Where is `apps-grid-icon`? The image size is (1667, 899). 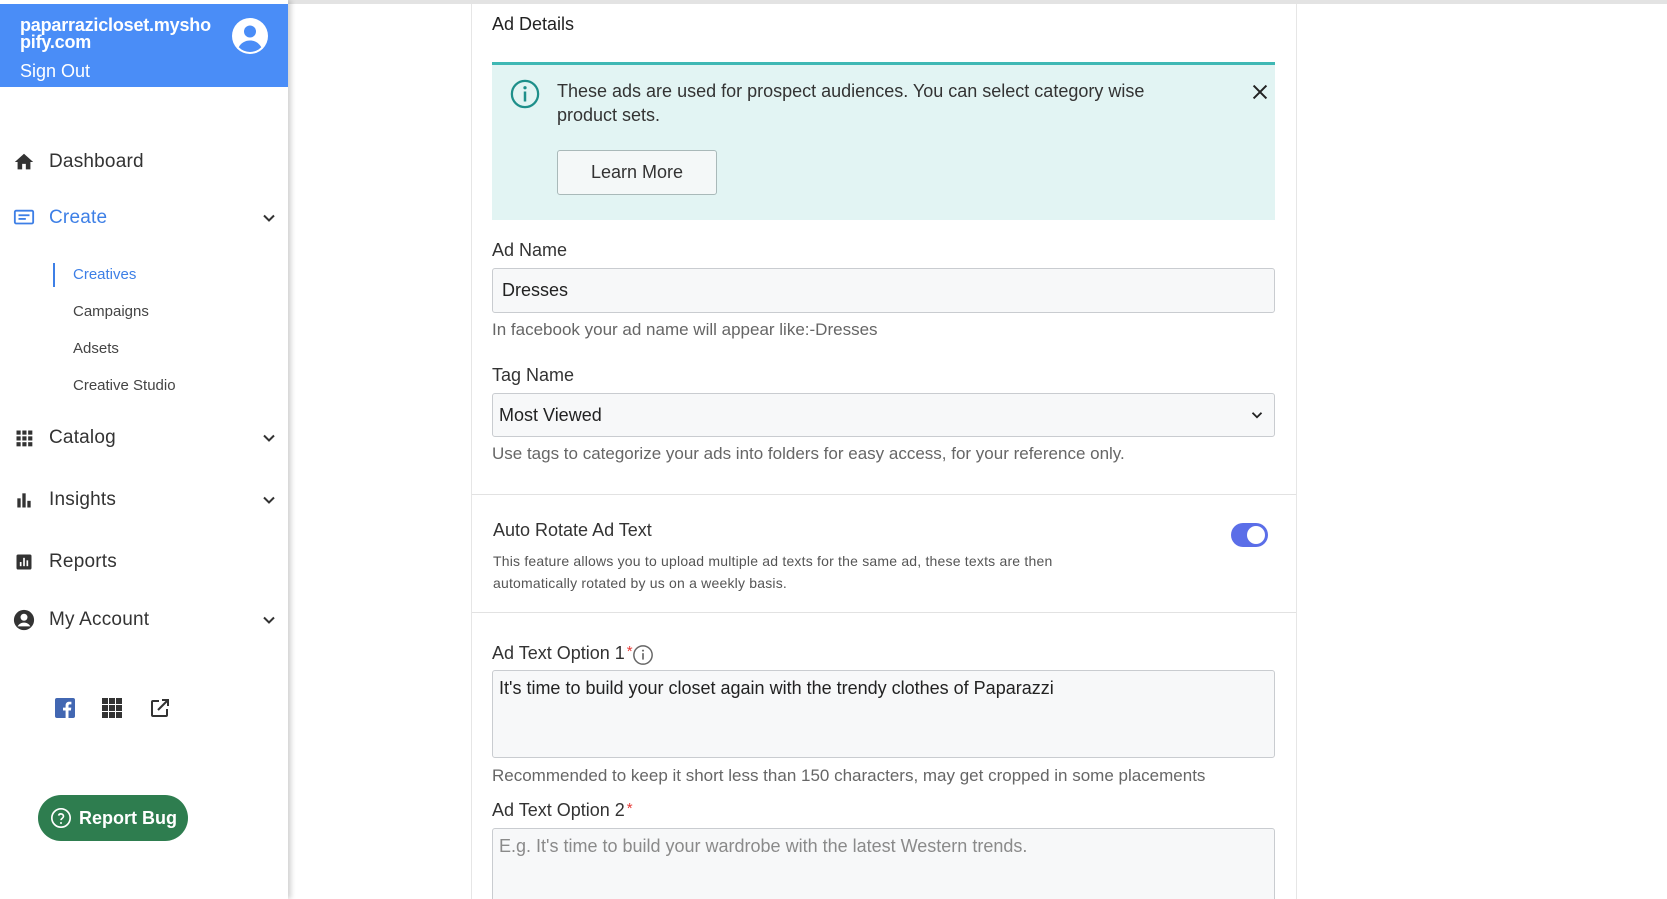
apps-grid-icon is located at coordinates (112, 708).